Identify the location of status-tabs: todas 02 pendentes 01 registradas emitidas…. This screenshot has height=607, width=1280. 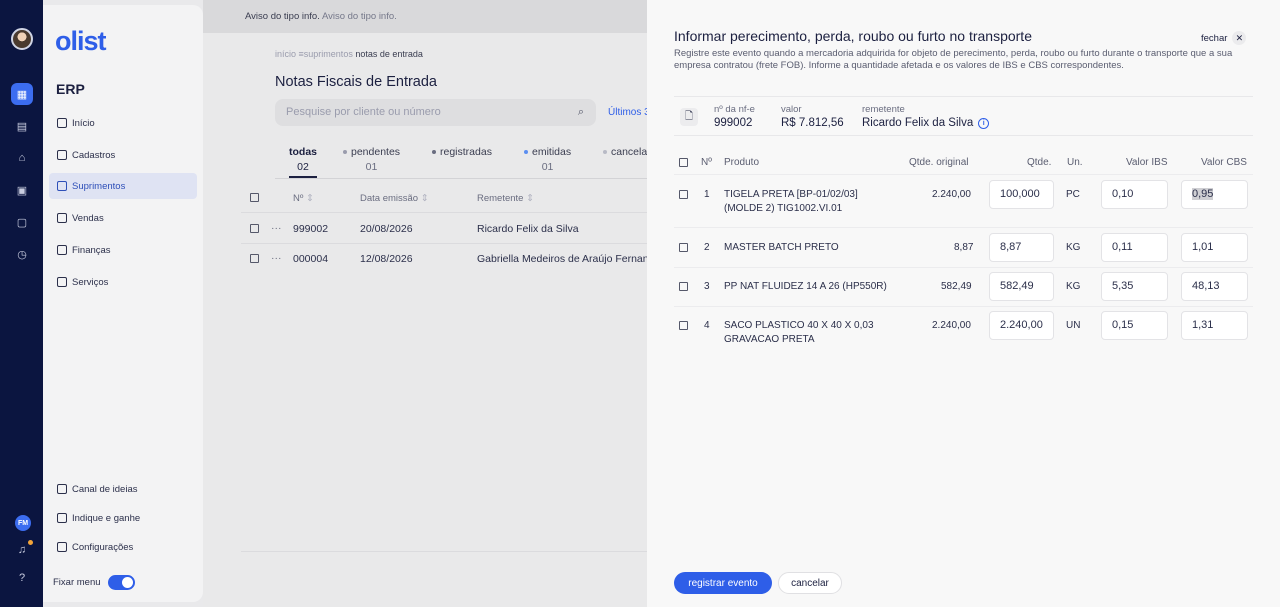
(469, 162).